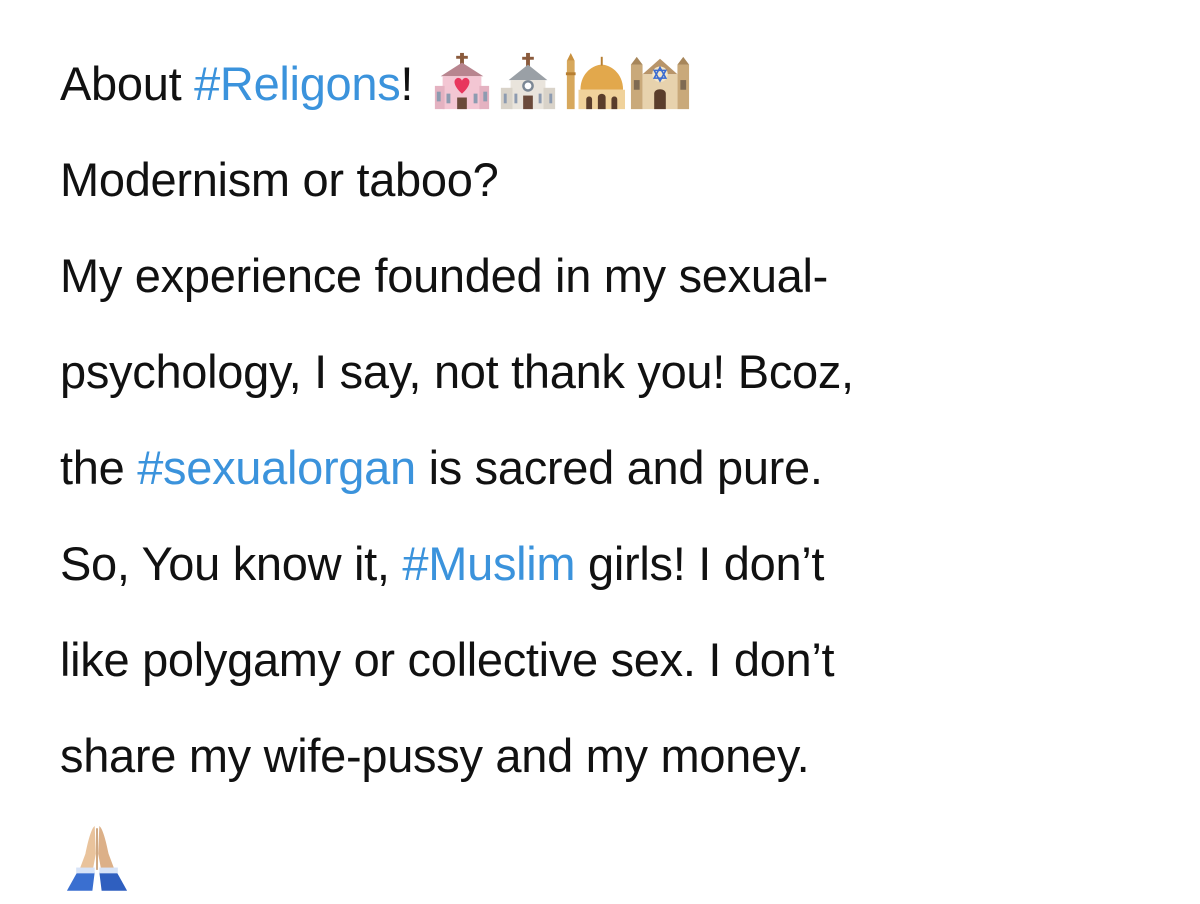 The height and width of the screenshot is (904, 1200). Describe the element at coordinates (619, 467) in the screenshot. I see `text-segment: is sacred and pure.` at that location.